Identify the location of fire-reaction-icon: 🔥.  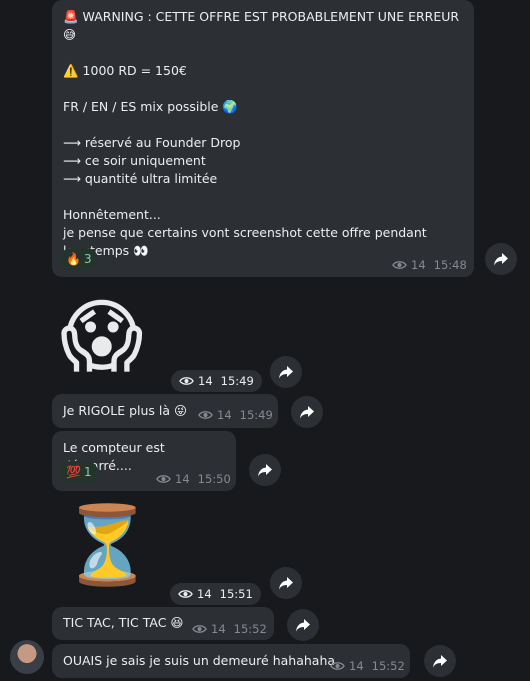
(73, 259).